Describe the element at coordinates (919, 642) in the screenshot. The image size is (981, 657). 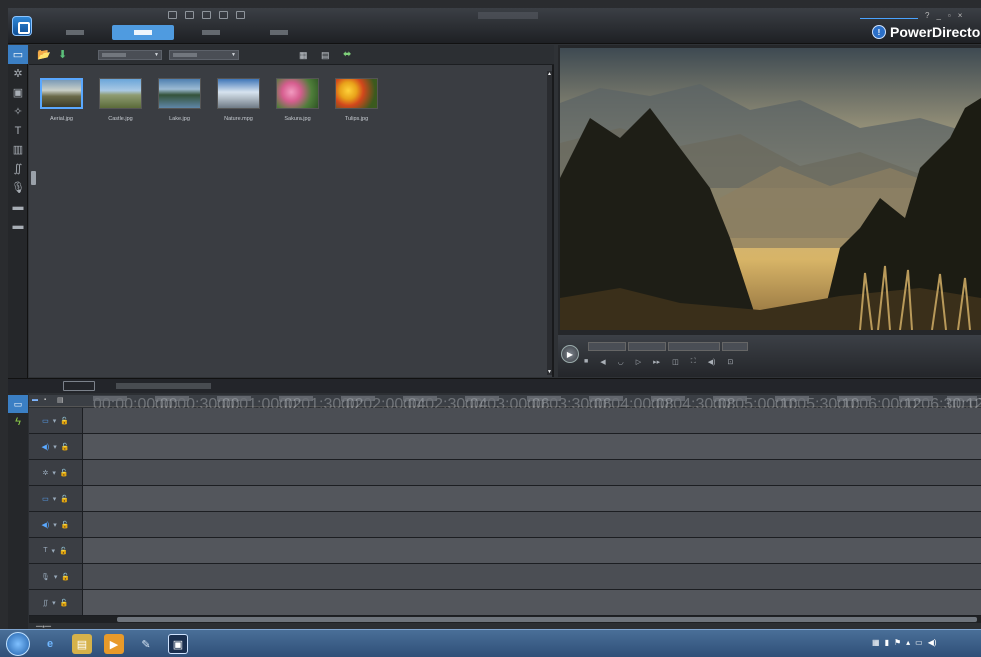
I see `display-icon: ▭` at that location.